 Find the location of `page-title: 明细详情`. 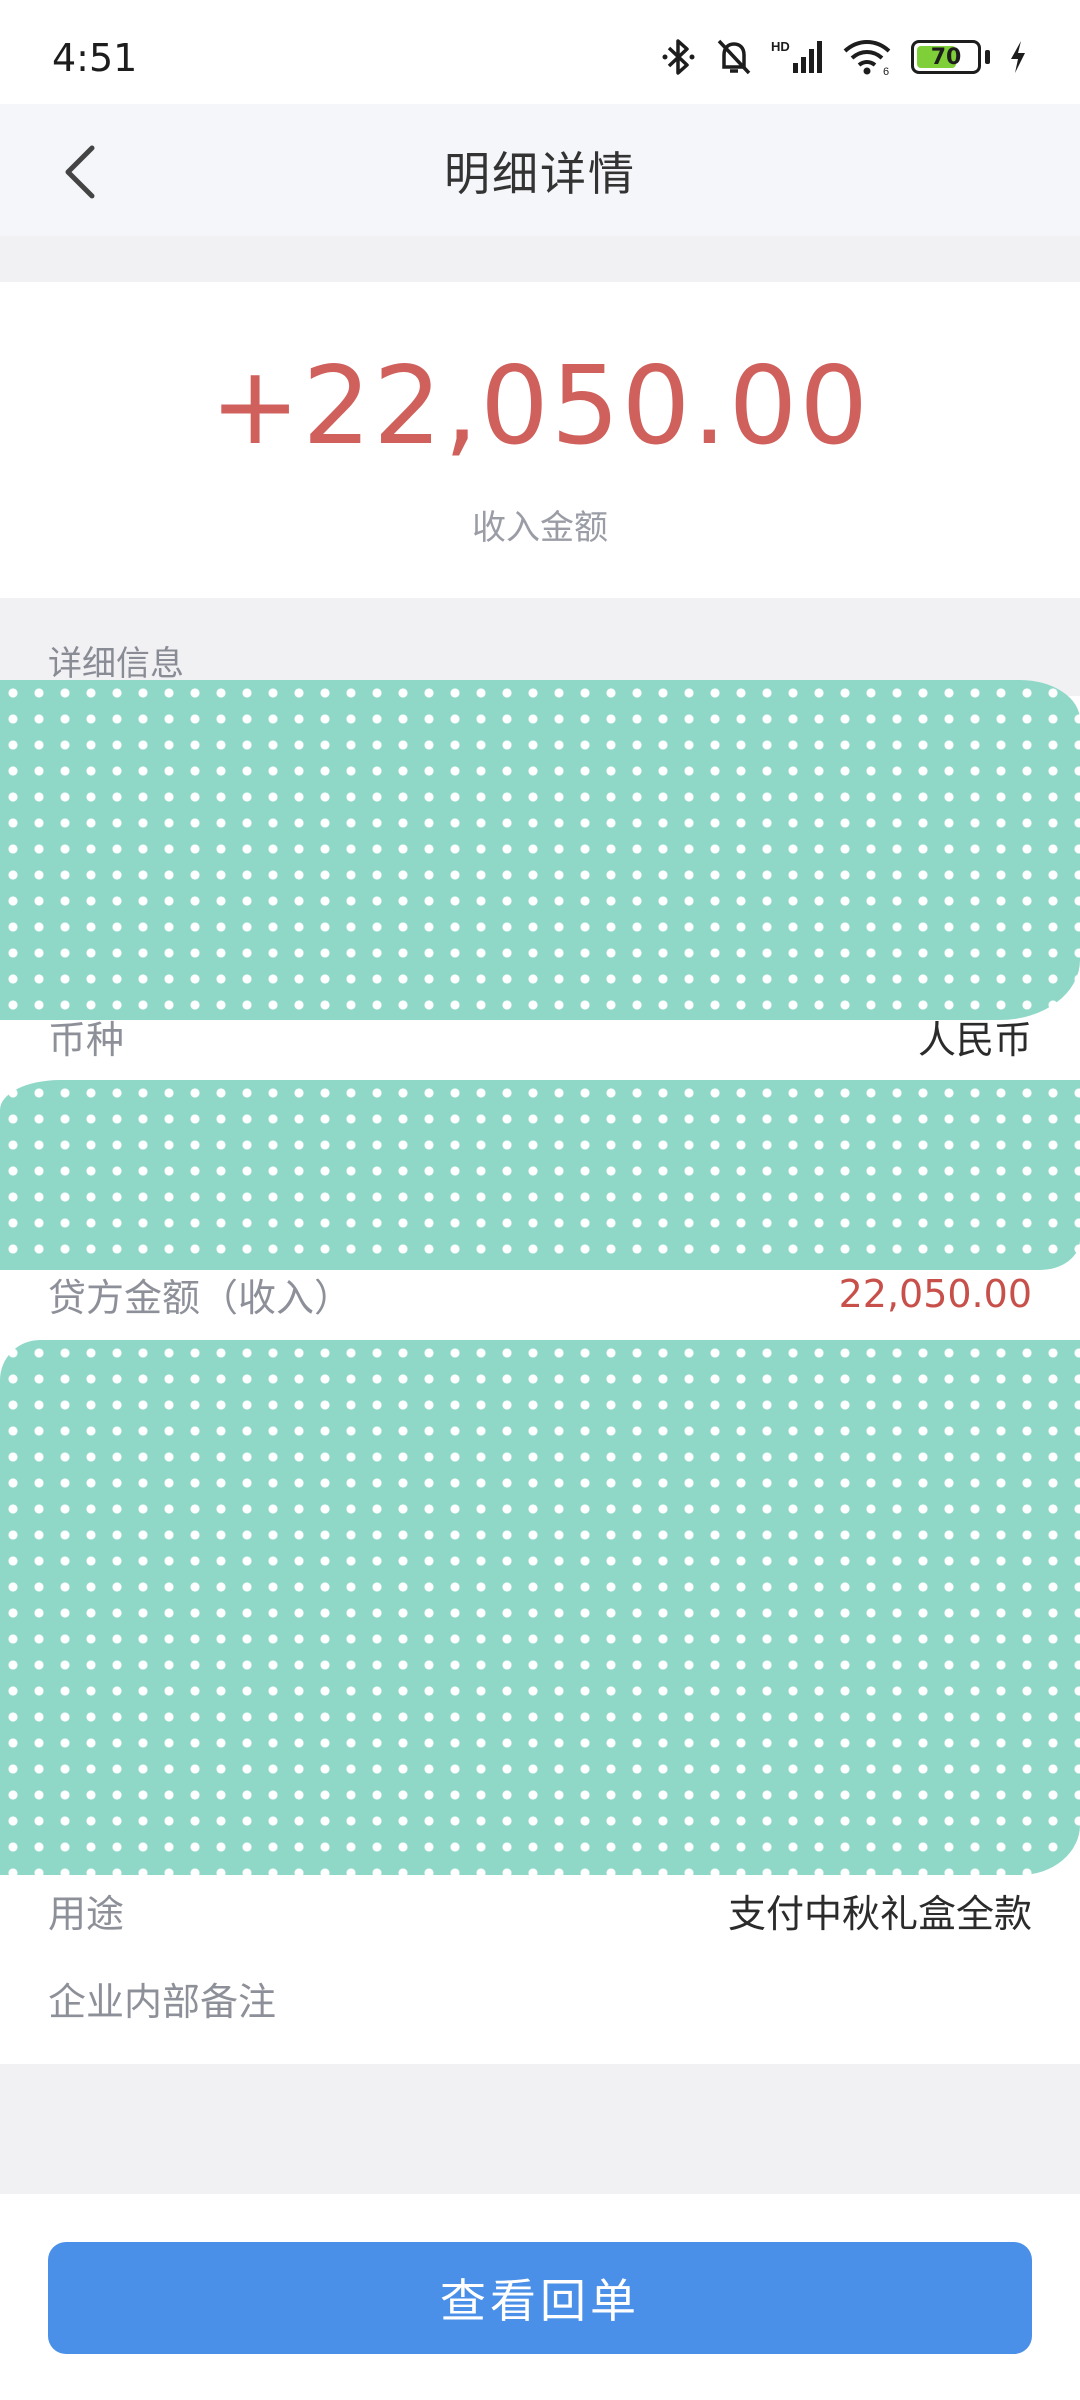

page-title: 明细详情 is located at coordinates (540, 174).